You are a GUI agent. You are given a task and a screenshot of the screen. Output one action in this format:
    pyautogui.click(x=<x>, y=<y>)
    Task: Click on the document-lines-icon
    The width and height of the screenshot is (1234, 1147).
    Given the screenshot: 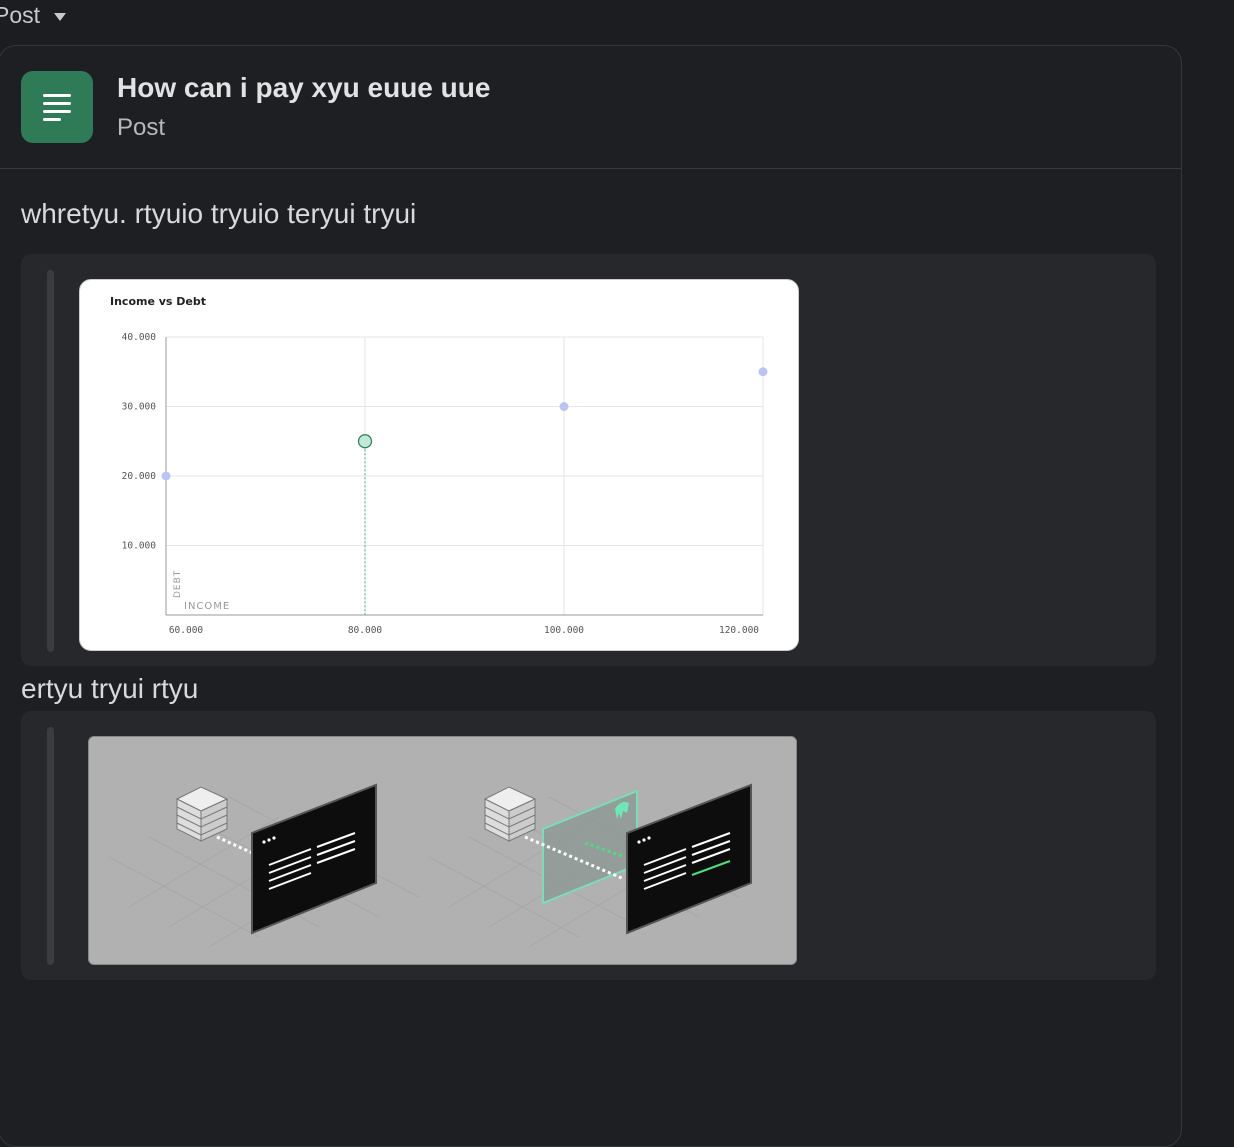 What is the action you would take?
    pyautogui.click(x=57, y=107)
    